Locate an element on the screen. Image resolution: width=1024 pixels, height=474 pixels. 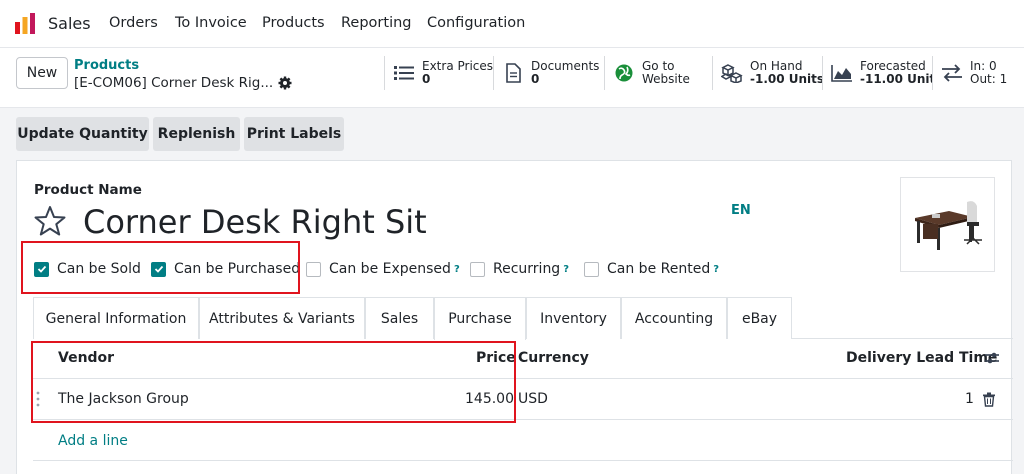
smart-button-go-to-website: Go to Website is located at coordinates (658, 73).